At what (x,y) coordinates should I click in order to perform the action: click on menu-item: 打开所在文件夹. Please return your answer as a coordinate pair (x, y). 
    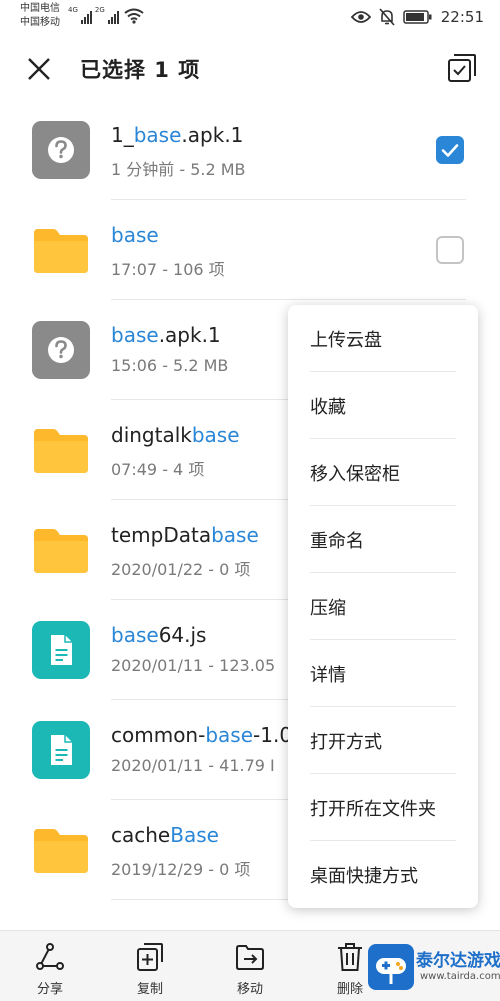
    Looking at the image, I should click on (383, 807).